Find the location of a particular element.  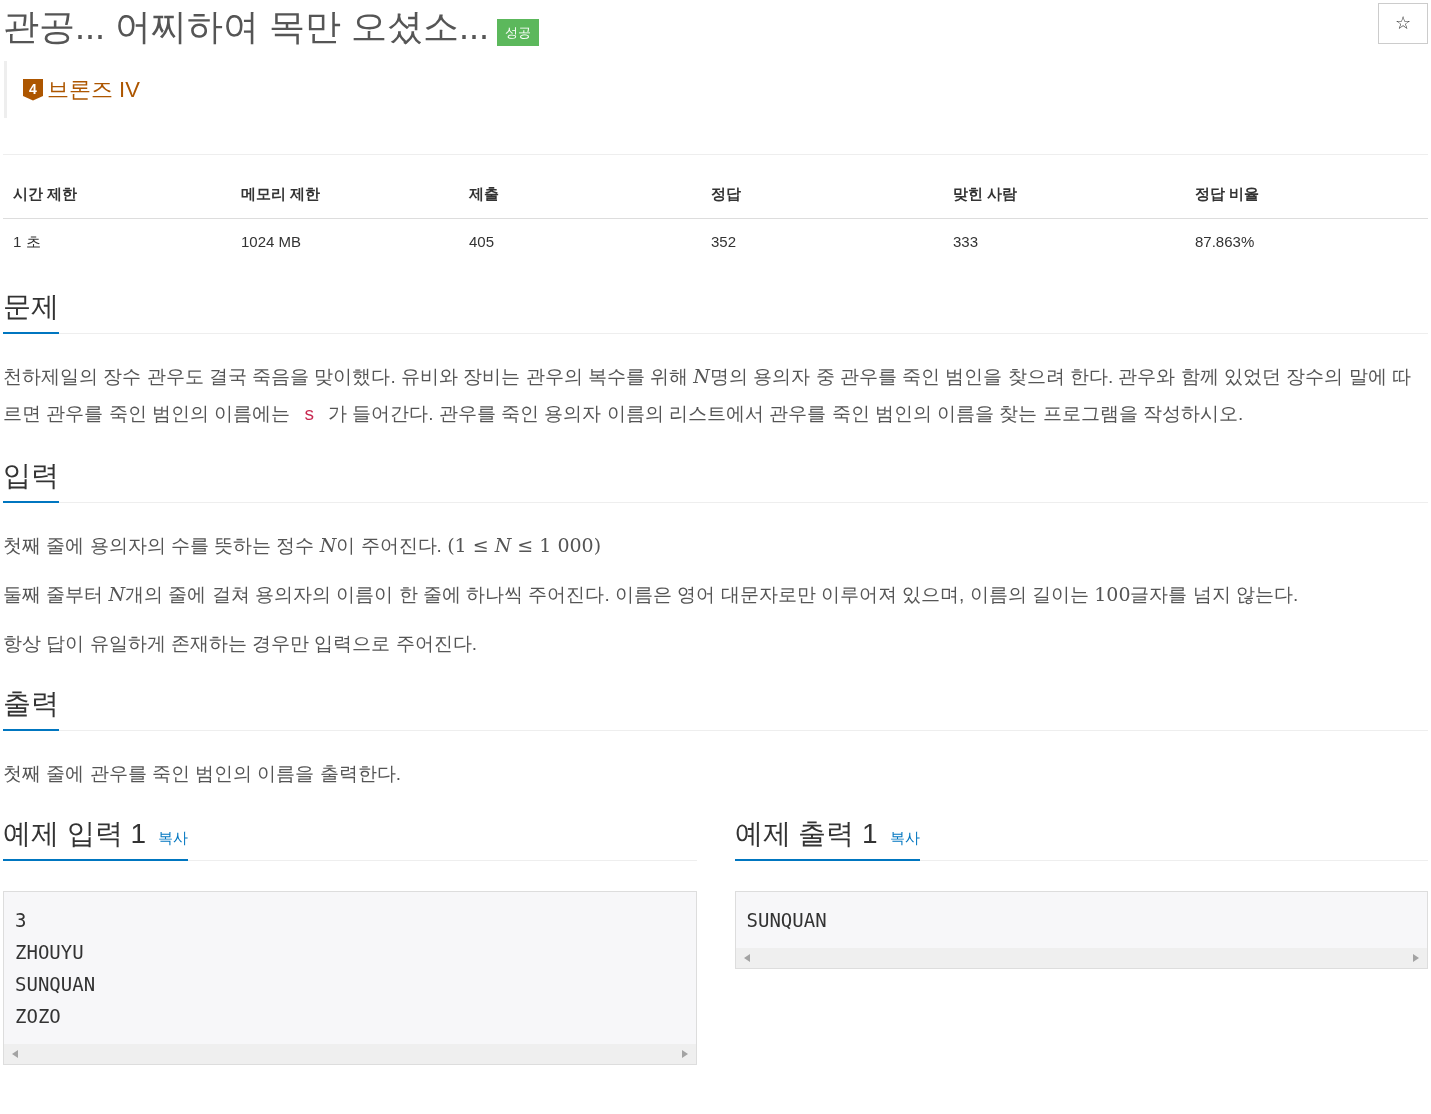

section-heading: 문제 is located at coordinates (31, 307).